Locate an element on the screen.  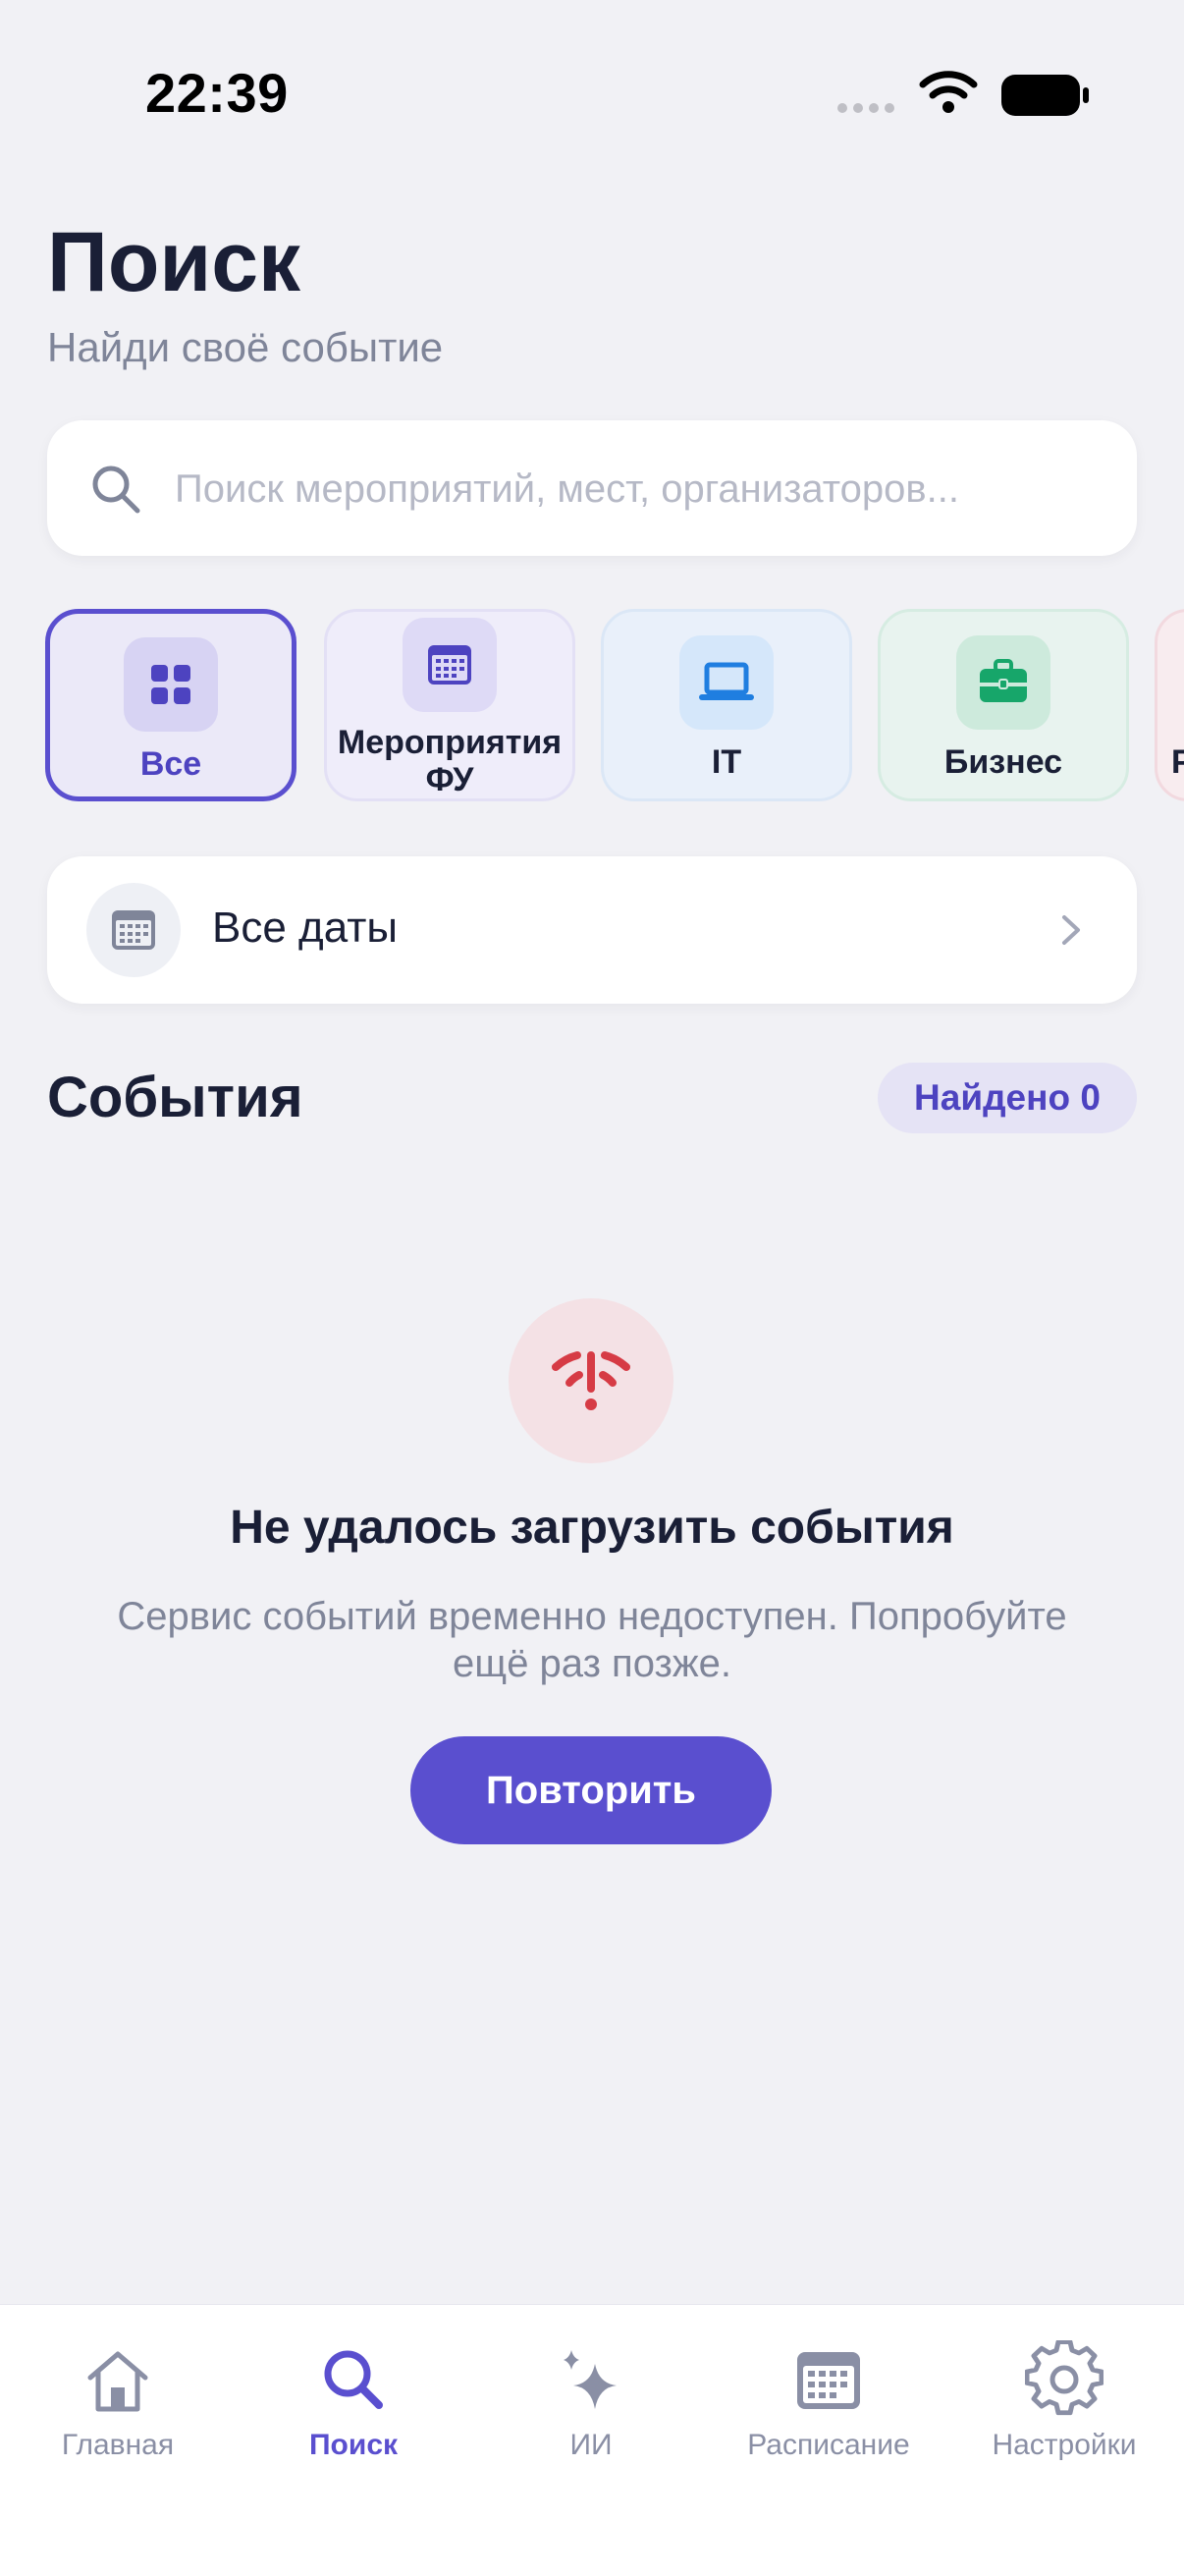
date-filter-label: Все даты is located at coordinates (305, 928).